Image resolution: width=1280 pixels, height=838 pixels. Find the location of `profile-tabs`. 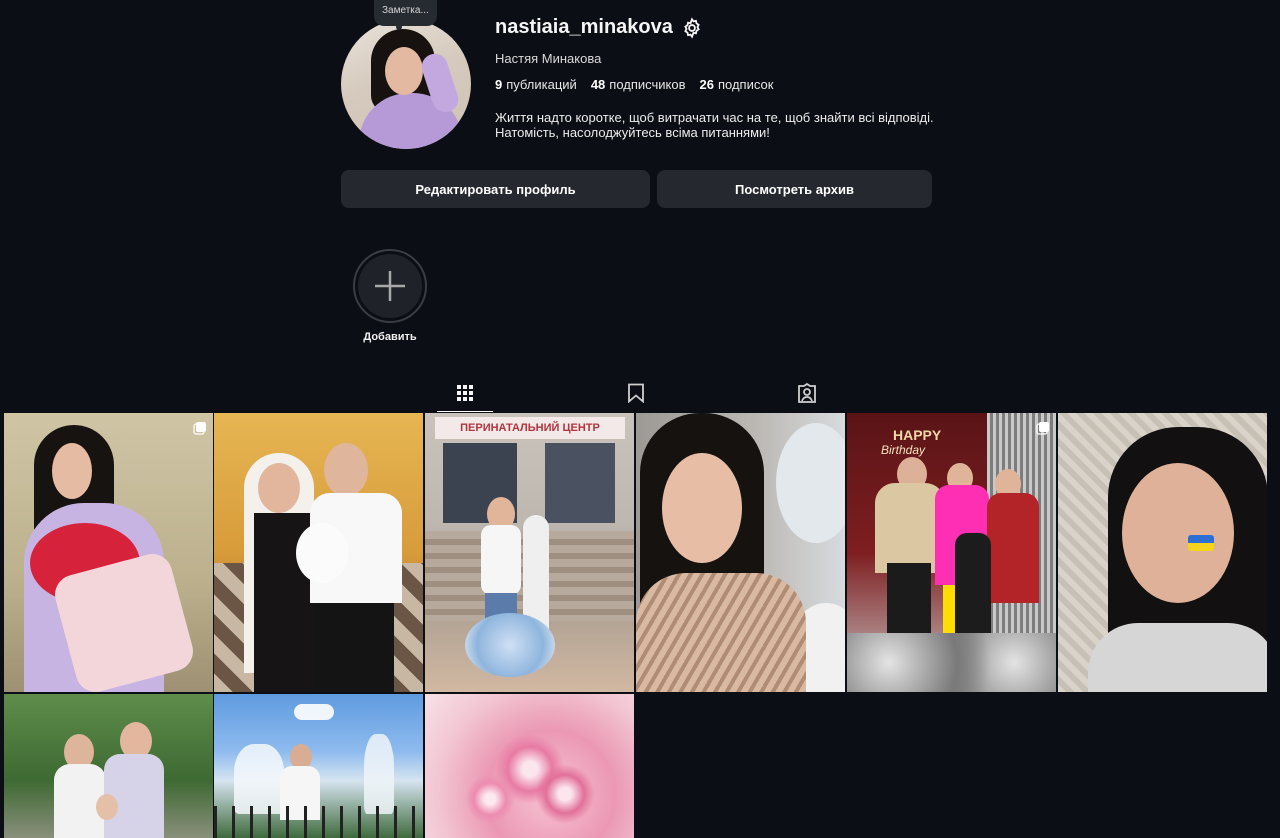

profile-tabs is located at coordinates (637, 393).